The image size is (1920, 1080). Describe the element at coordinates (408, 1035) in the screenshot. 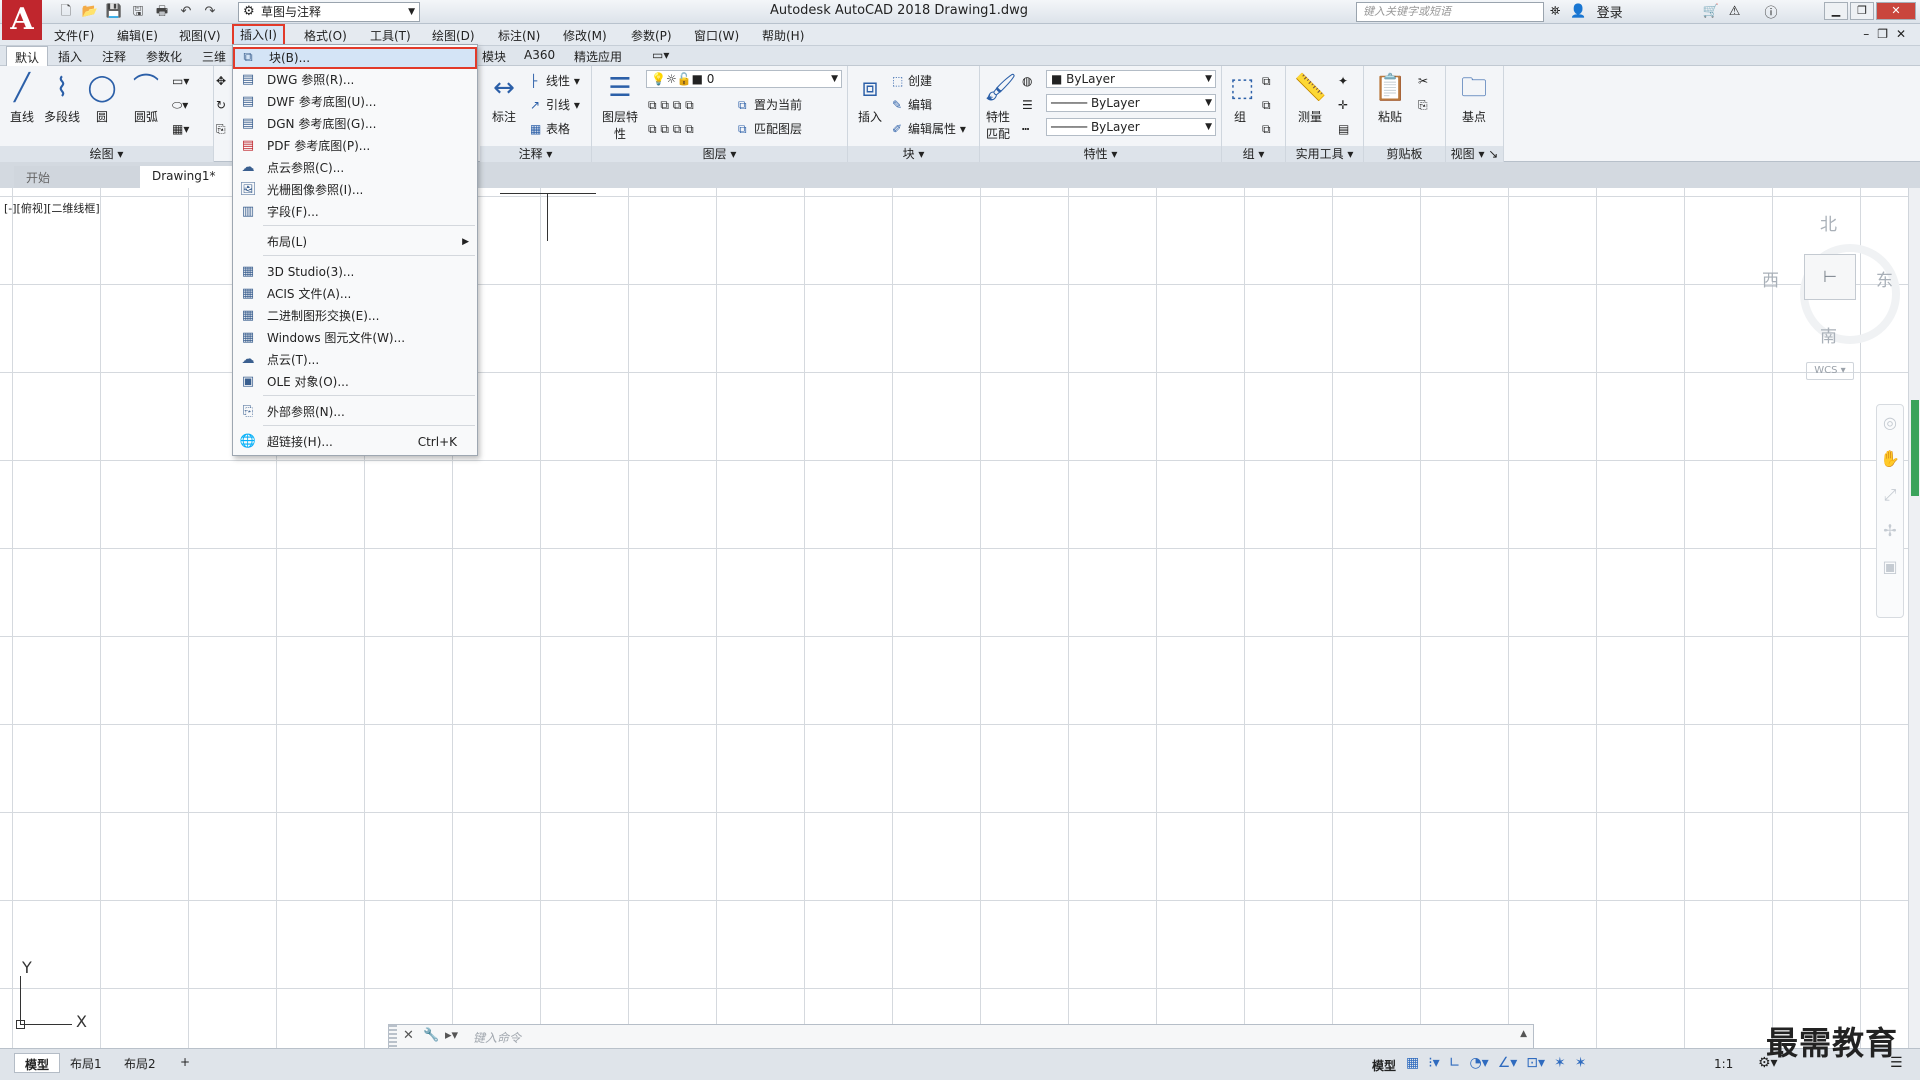

I see `close-icon: ✕` at that location.